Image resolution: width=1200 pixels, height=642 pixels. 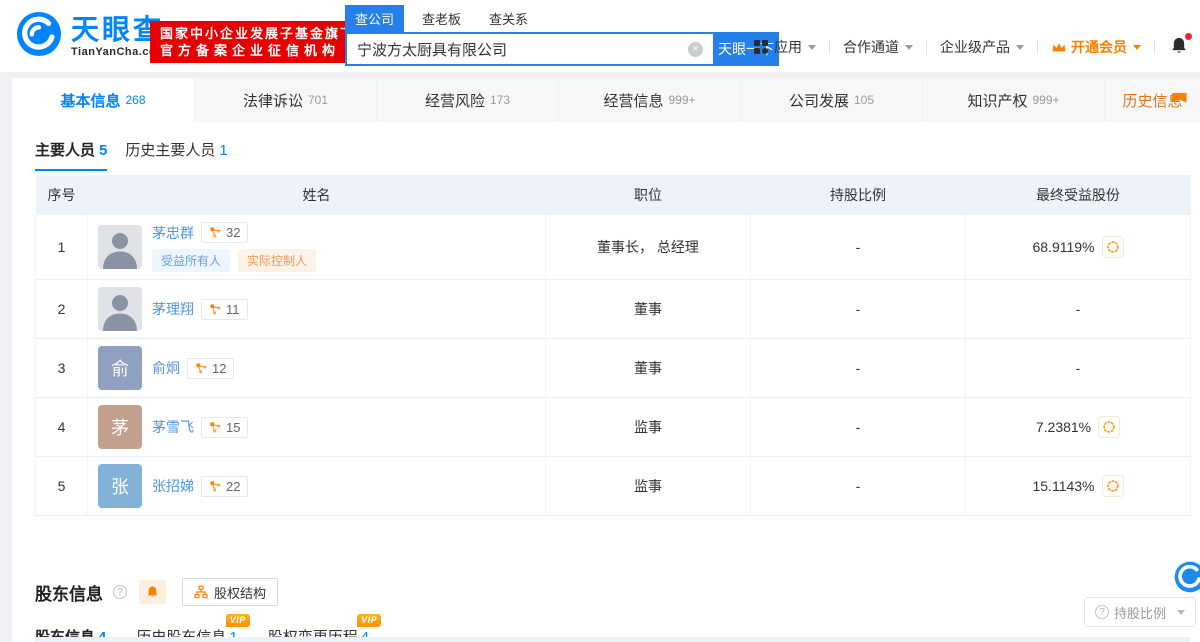 I want to click on person-letter-avatar: 俞, so click(x=120, y=368).